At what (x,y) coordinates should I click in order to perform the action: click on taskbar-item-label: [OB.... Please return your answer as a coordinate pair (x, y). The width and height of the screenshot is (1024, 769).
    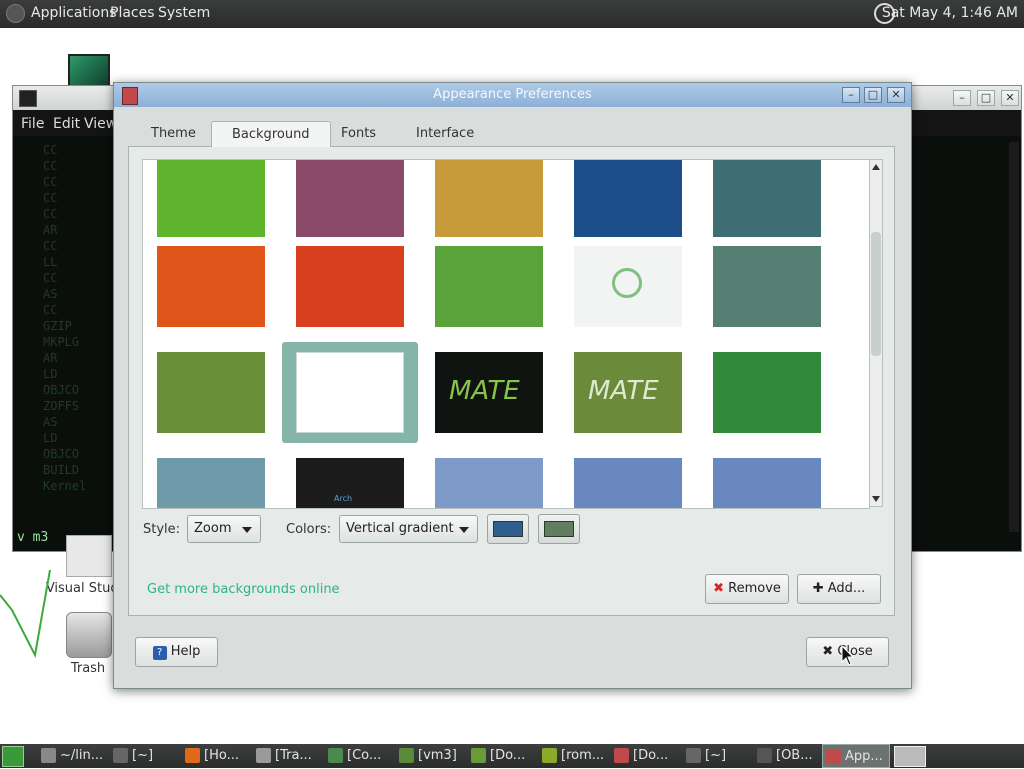
    Looking at the image, I should click on (794, 755).